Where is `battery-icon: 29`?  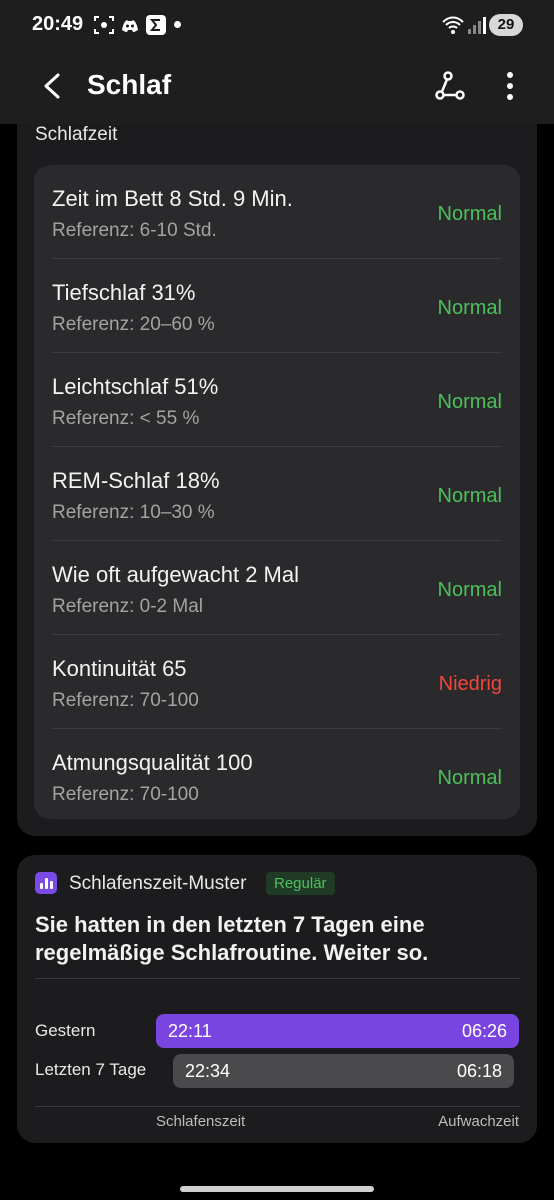 battery-icon: 29 is located at coordinates (506, 25).